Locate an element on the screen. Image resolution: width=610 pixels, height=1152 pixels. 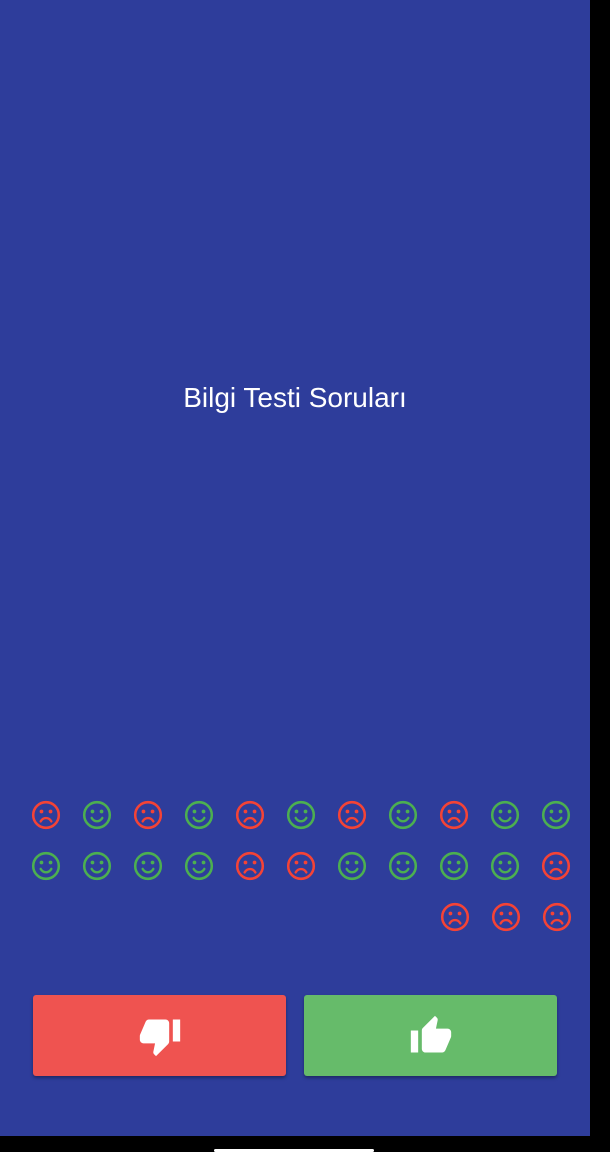
thumb-down-icon is located at coordinates (160, 1036).